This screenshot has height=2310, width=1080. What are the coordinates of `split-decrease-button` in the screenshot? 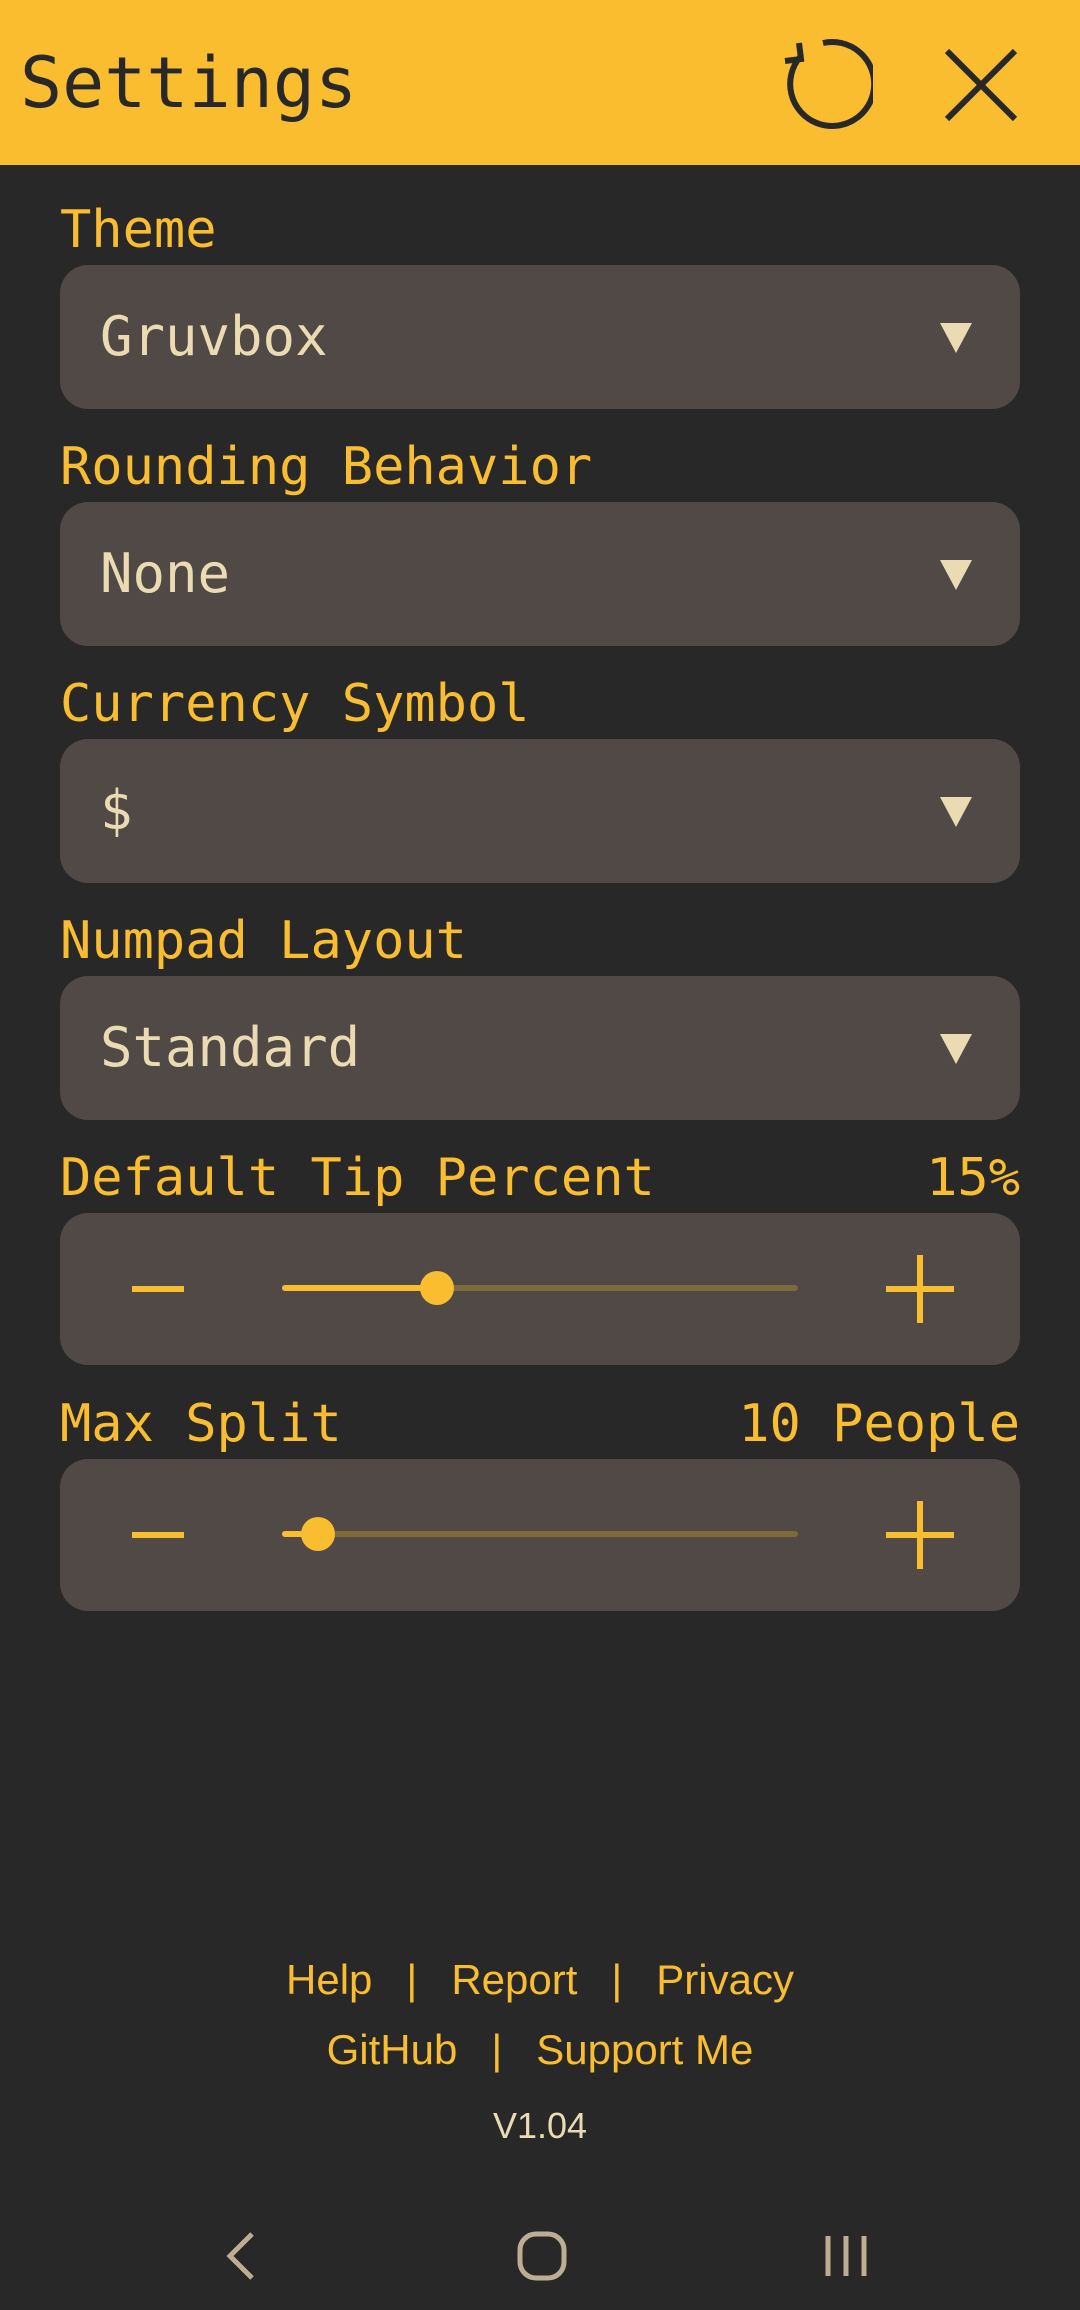 It's located at (158, 1535).